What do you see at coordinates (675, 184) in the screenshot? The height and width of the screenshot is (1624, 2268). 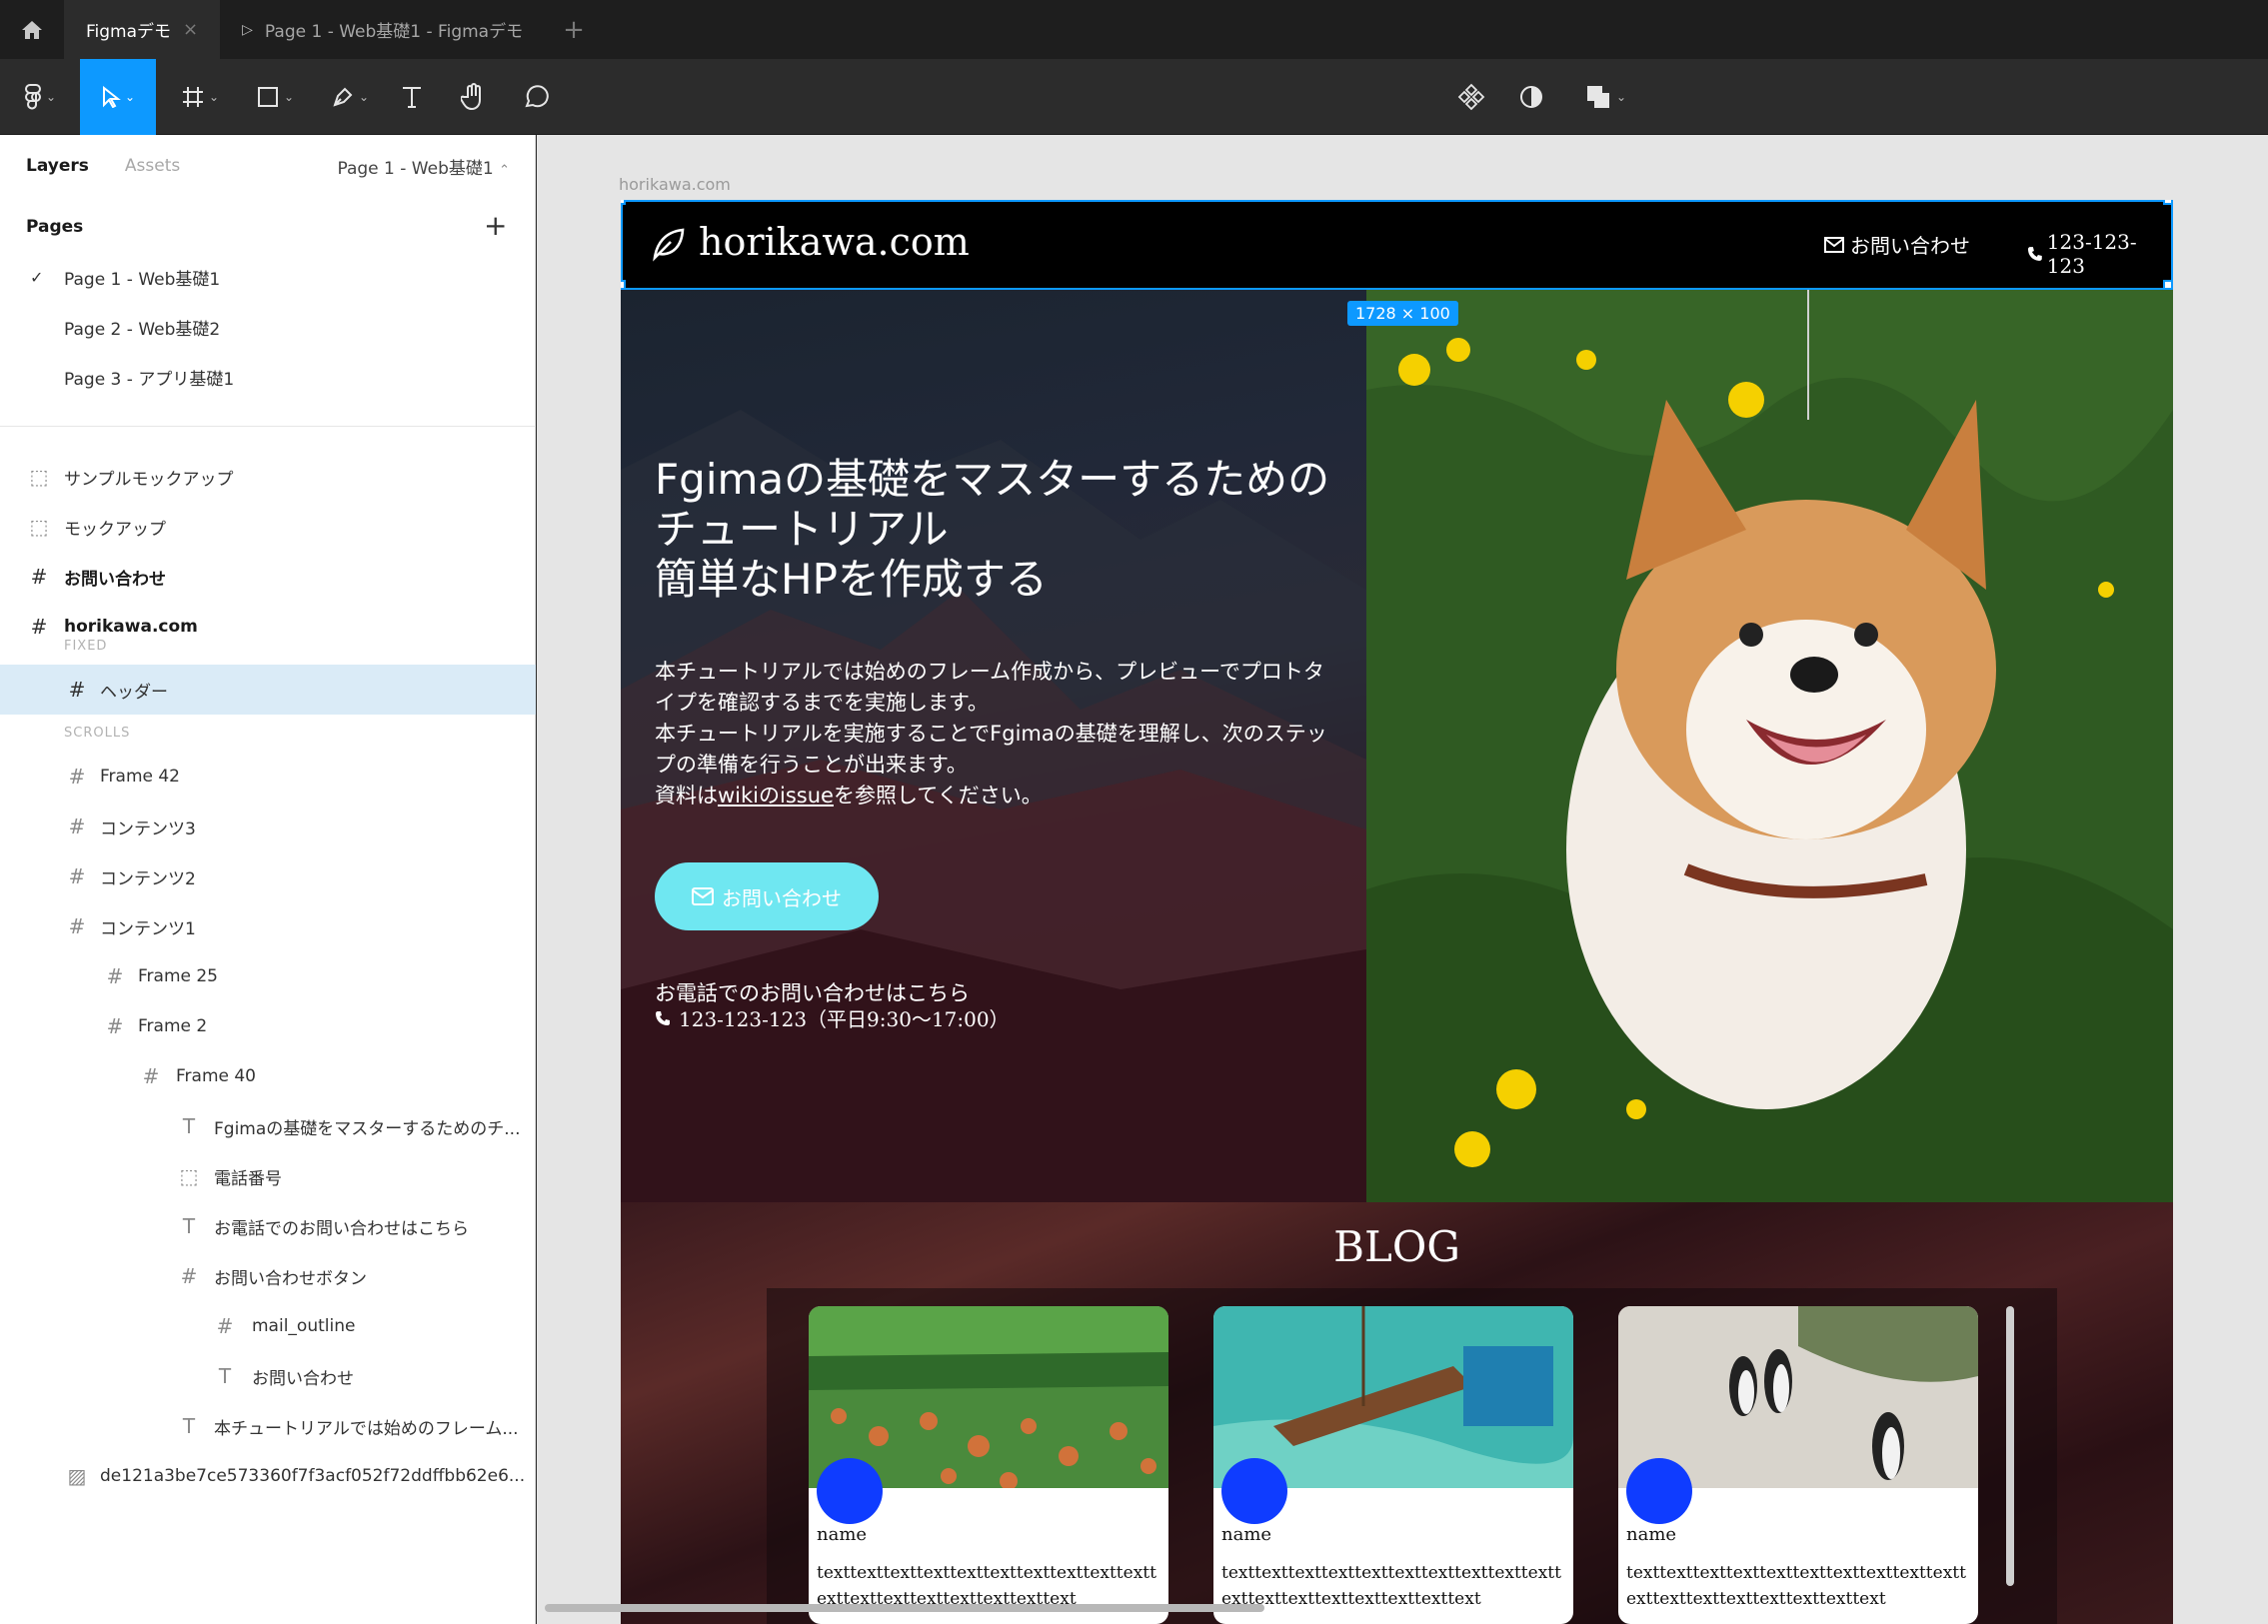 I see `frame-label: horikawa.com` at bounding box center [675, 184].